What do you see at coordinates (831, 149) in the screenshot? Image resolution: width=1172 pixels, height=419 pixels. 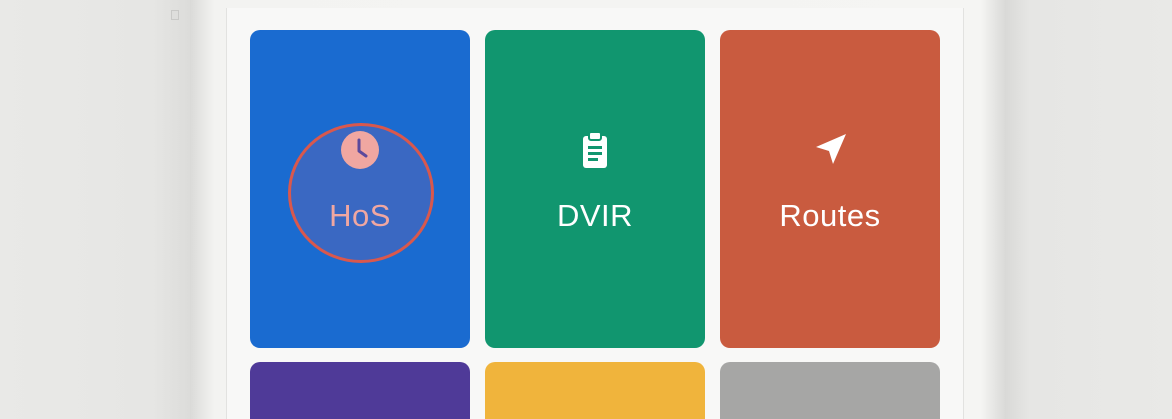 I see `navigation-arrow-icon` at bounding box center [831, 149].